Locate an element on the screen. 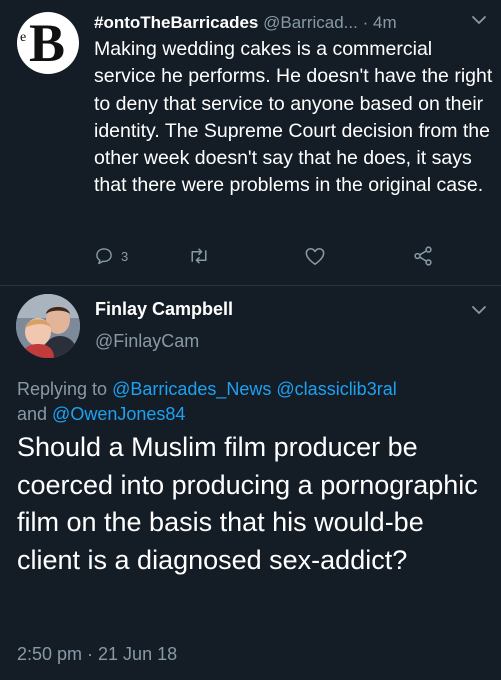 The height and width of the screenshot is (680, 501). replying-prefix: Replying to is located at coordinates (65, 389).